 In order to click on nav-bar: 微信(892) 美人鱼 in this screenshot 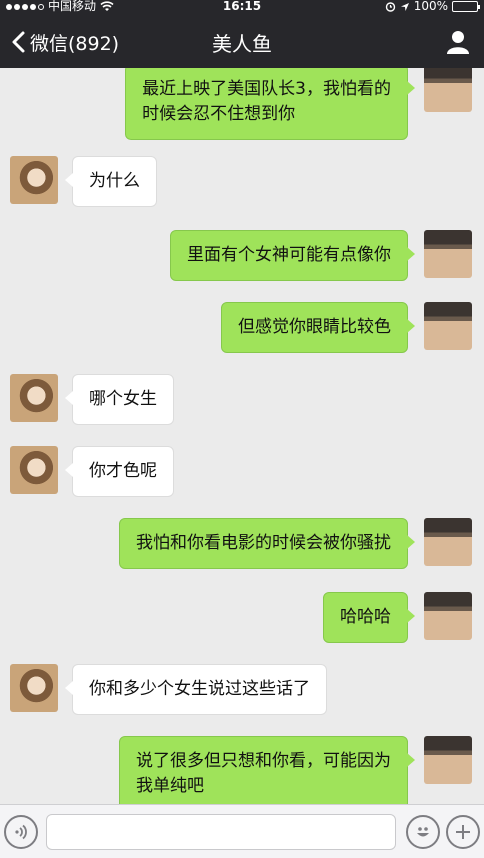, I will do `click(242, 42)`.